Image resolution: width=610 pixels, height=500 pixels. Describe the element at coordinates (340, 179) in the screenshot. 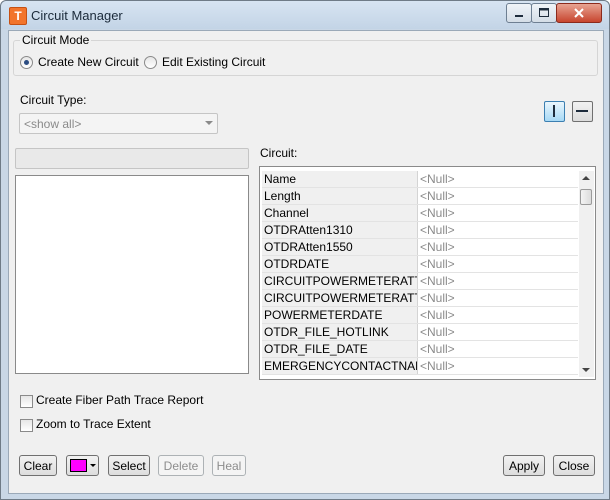

I see `property-name: Name` at that location.